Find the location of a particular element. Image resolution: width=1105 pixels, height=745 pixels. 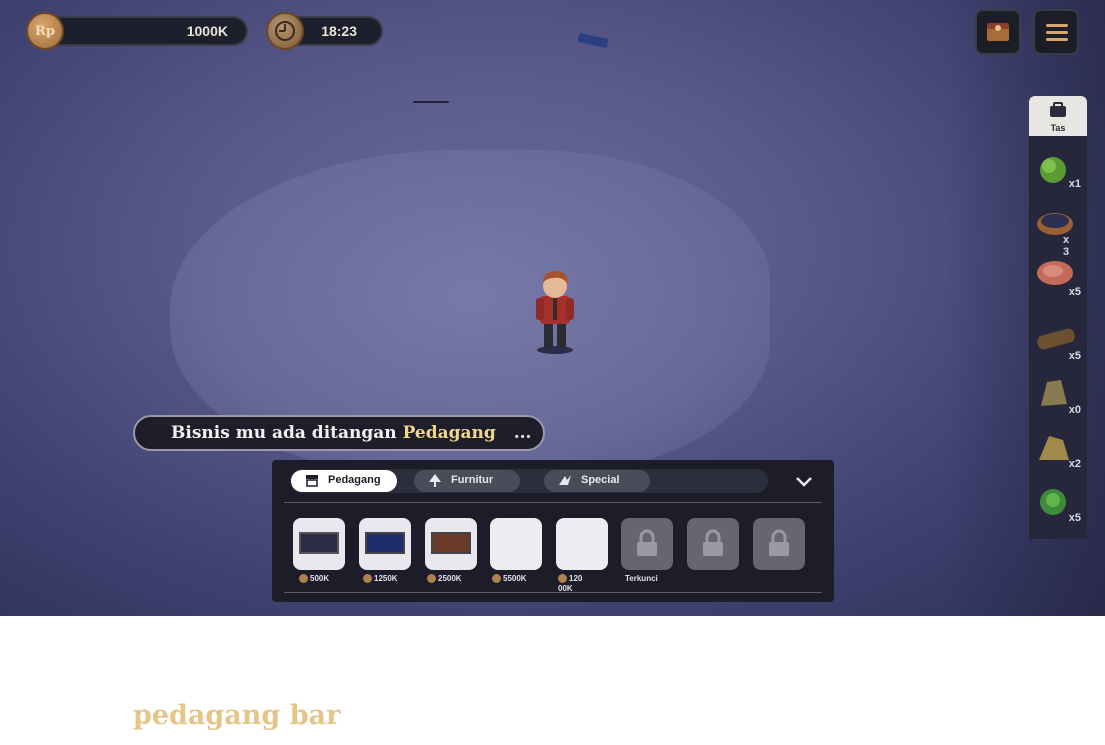

collapse-chevron-icon is located at coordinates (804, 482).